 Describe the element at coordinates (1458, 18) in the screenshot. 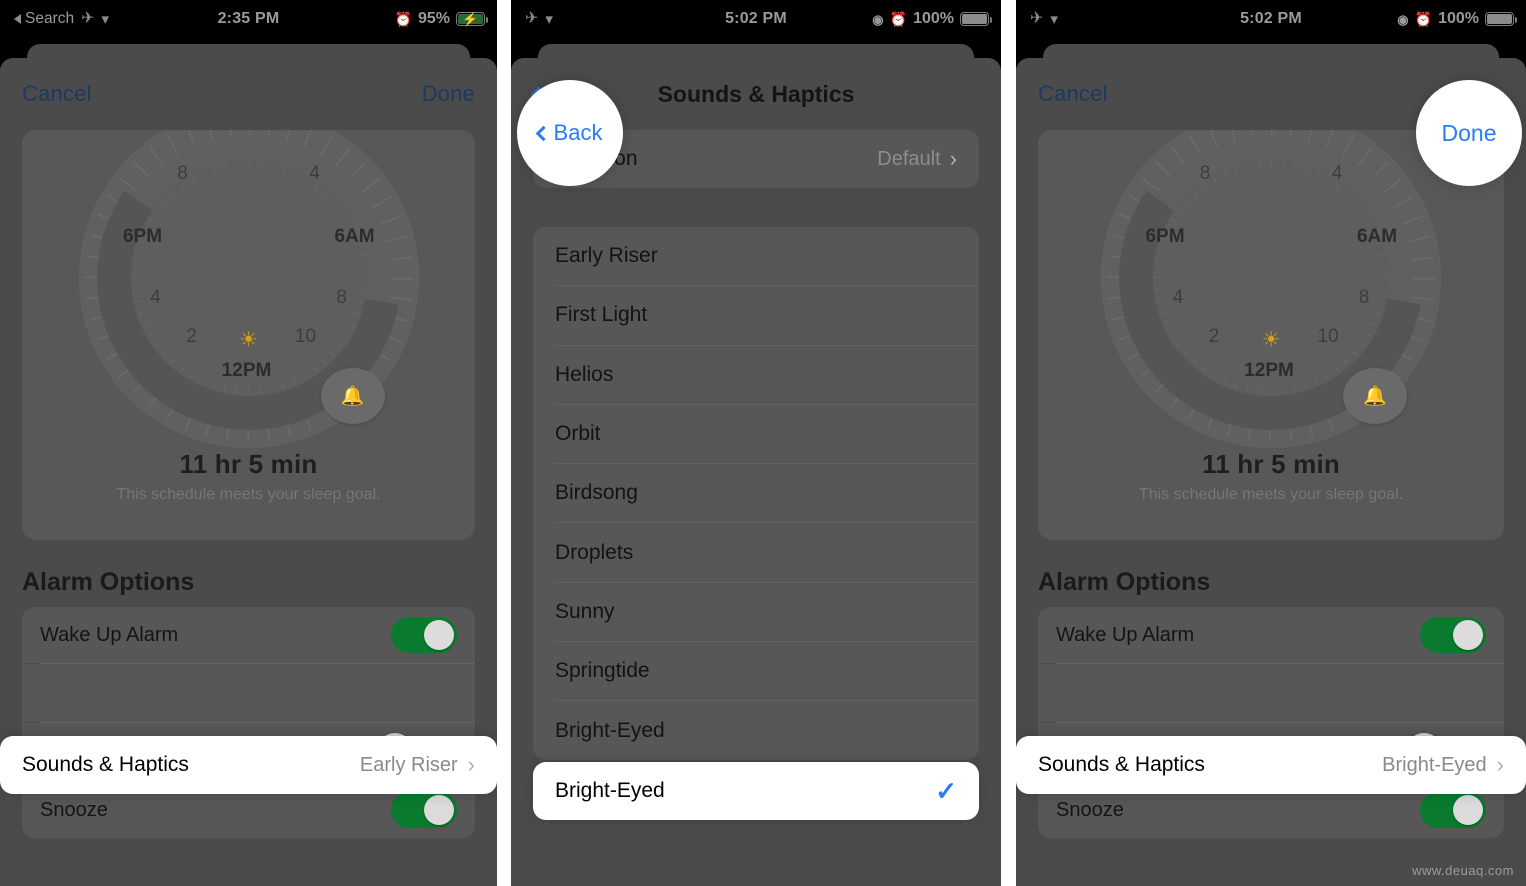

I see `battery-percent-panel3: 100%` at that location.